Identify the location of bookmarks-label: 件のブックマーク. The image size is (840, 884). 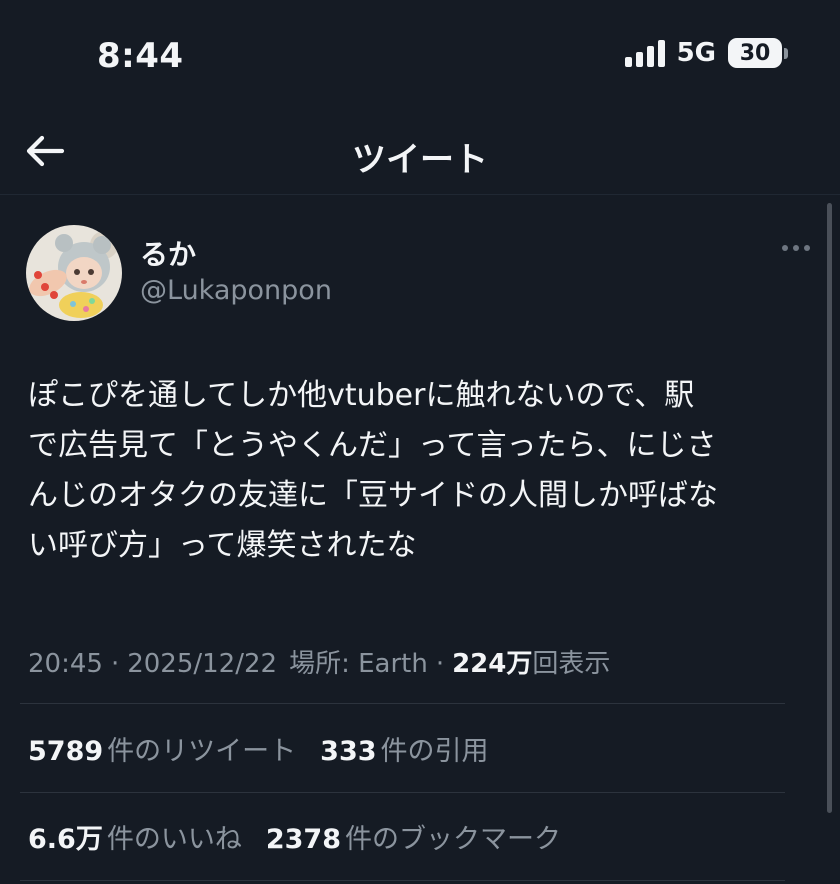
(453, 839).